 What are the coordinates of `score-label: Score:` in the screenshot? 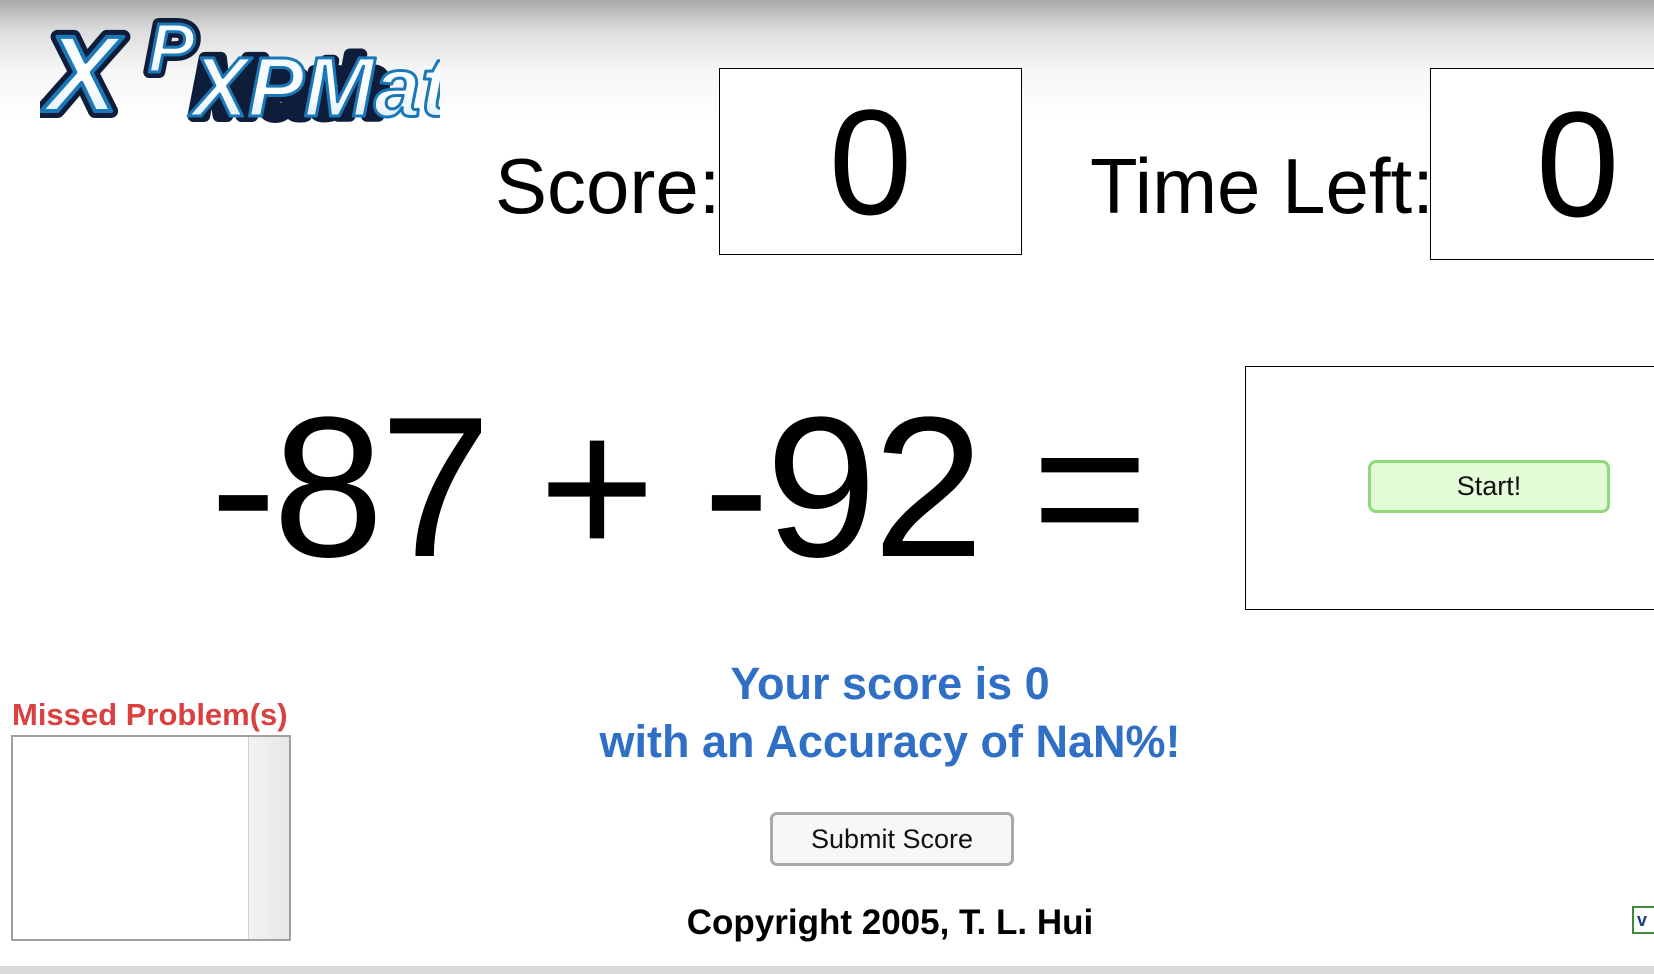 It's located at (608, 186).